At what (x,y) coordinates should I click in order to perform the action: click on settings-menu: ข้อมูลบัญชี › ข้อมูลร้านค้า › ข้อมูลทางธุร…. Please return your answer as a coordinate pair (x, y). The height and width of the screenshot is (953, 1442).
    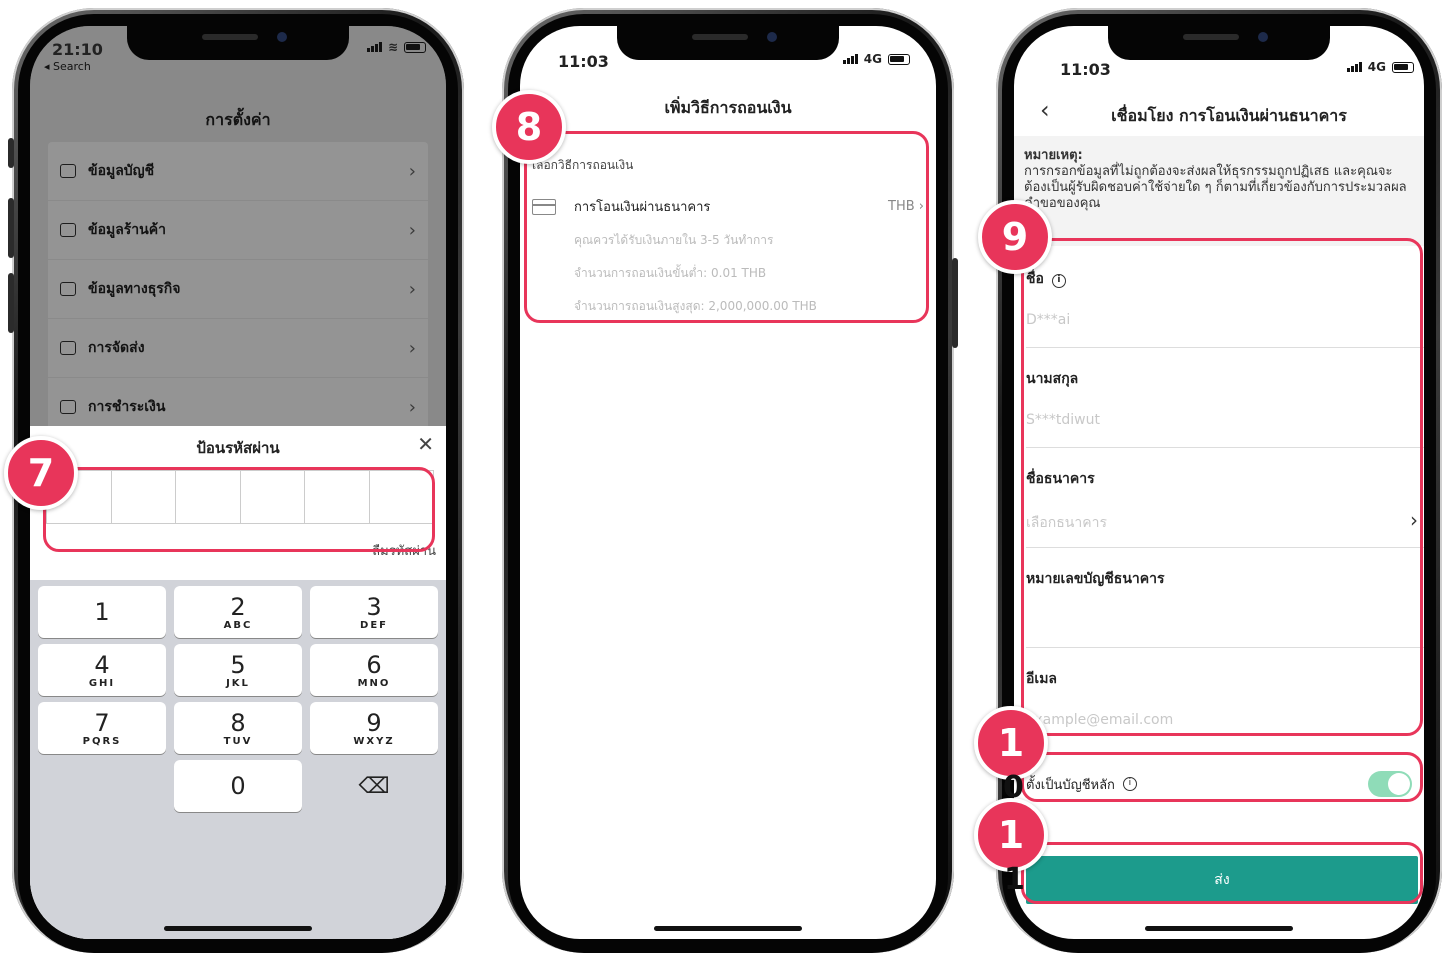
    Looking at the image, I should click on (238, 289).